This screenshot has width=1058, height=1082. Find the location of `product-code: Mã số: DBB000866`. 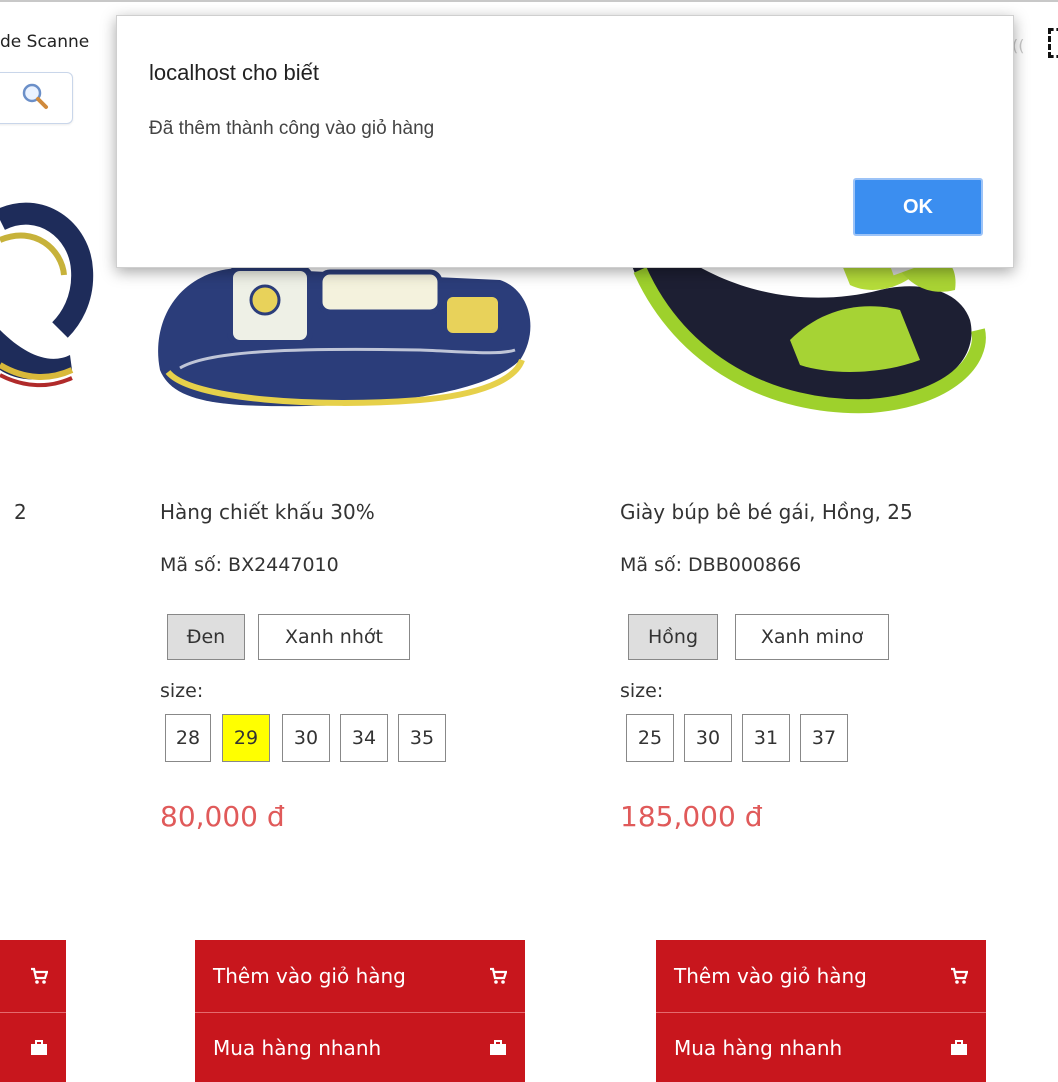

product-code: Mã số: DBB000866 is located at coordinates (711, 565).